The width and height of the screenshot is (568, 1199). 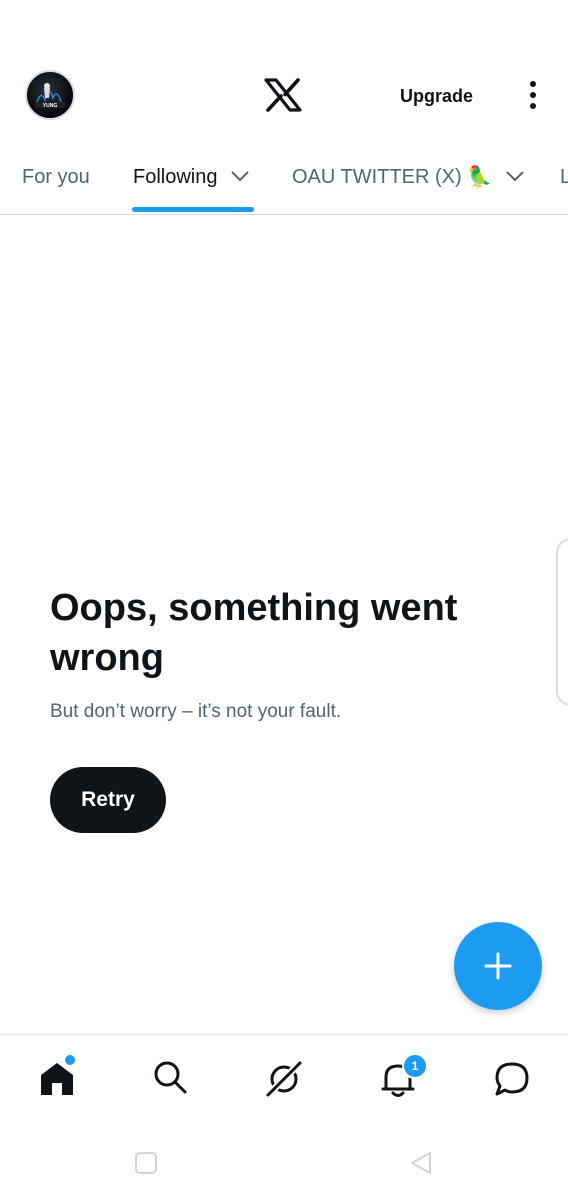 I want to click on notification-badge: 1, so click(x=415, y=1066).